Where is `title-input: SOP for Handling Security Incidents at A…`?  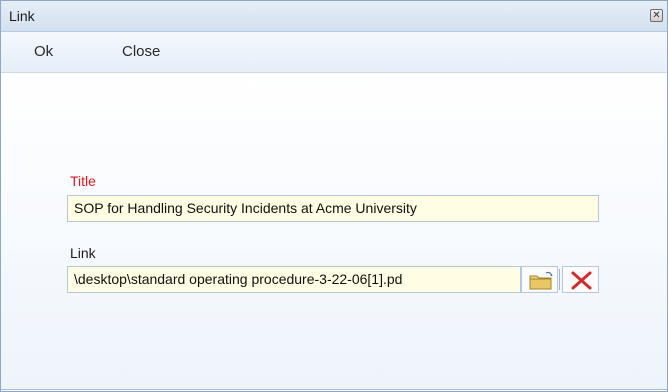 title-input: SOP for Handling Security Incidents at A… is located at coordinates (333, 208).